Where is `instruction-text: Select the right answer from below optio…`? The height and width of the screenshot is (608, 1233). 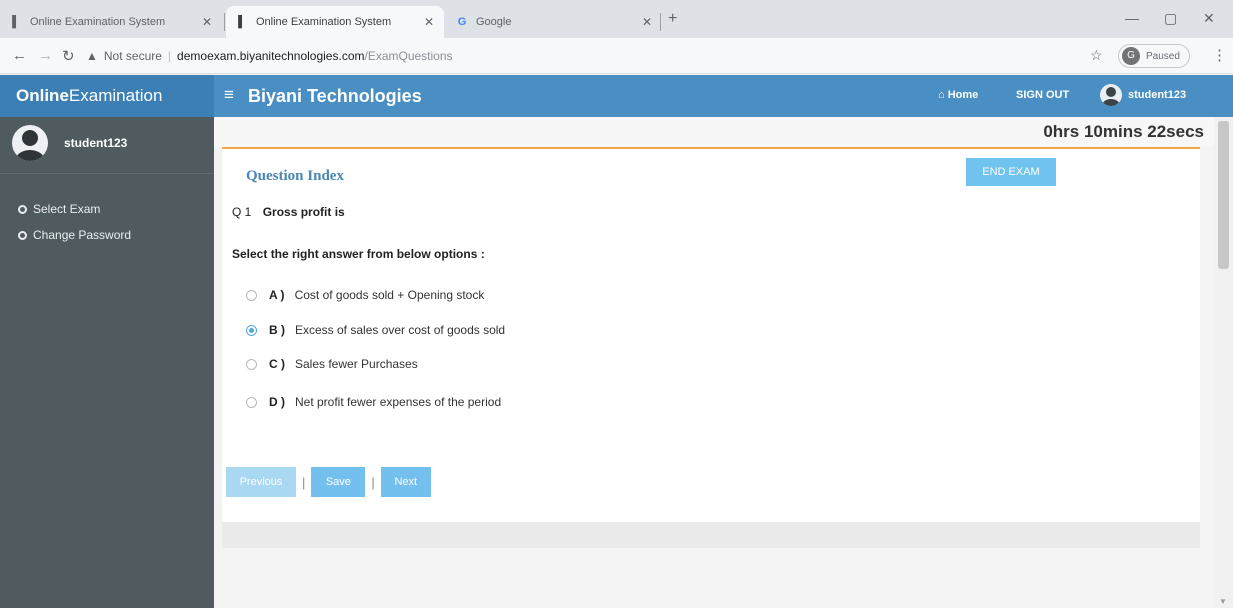
instruction-text: Select the right answer from below optio… is located at coordinates (358, 254).